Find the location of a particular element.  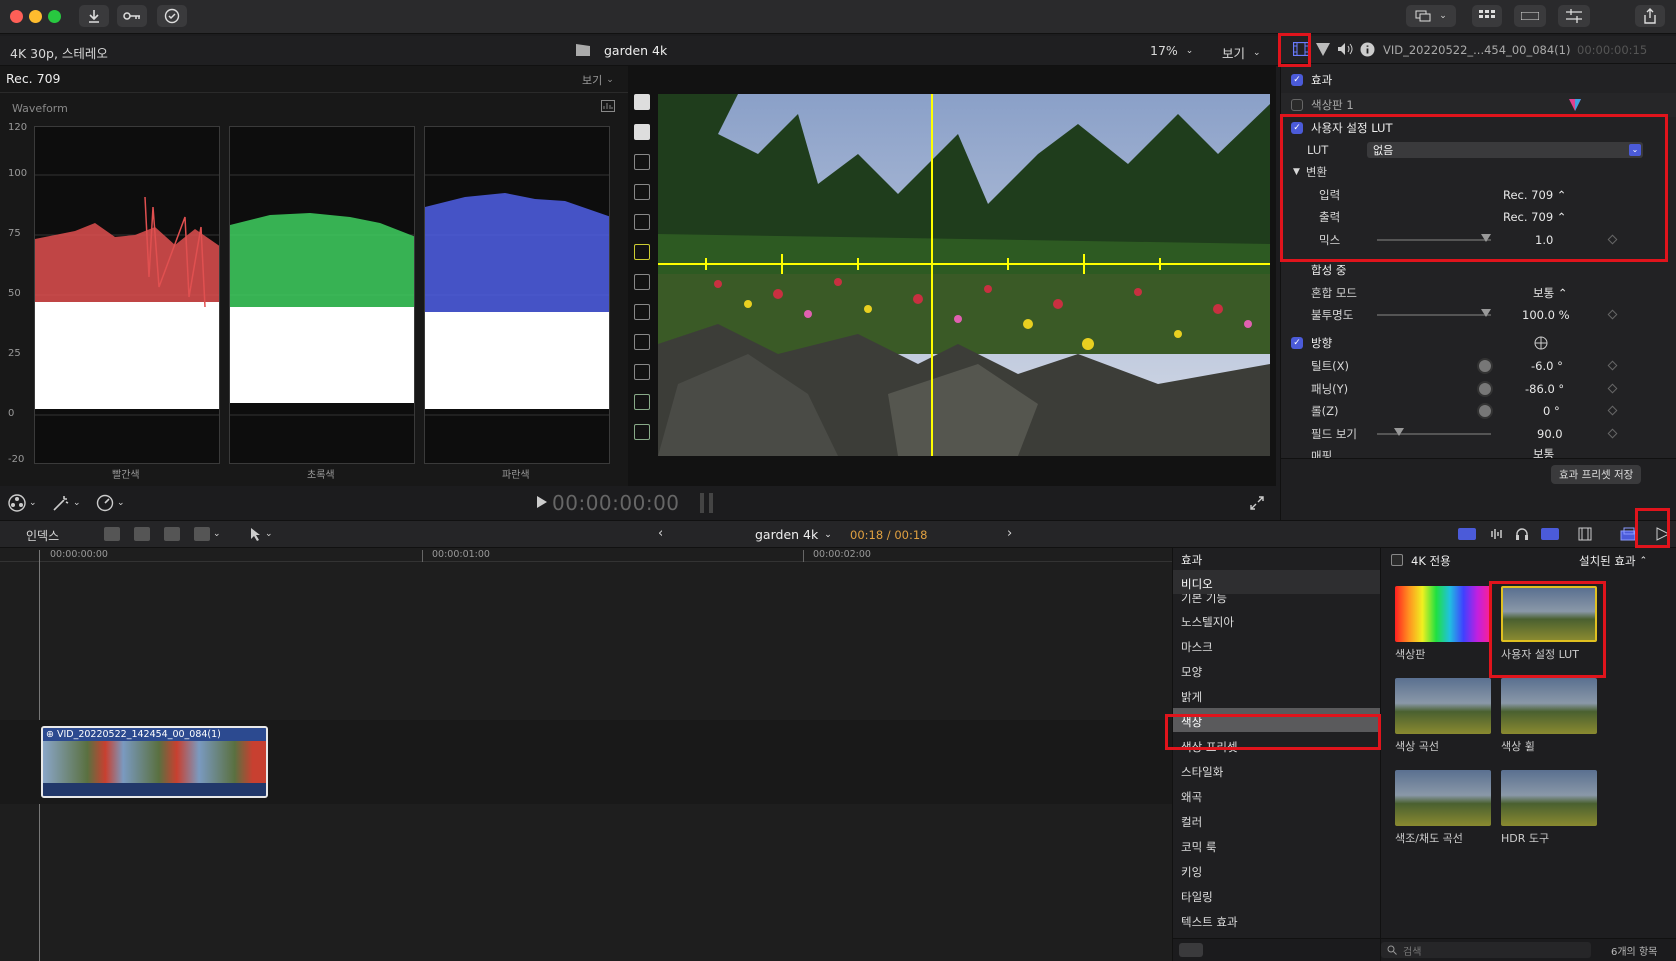

video-inspector-tab-icon is located at coordinates (1301, 49).